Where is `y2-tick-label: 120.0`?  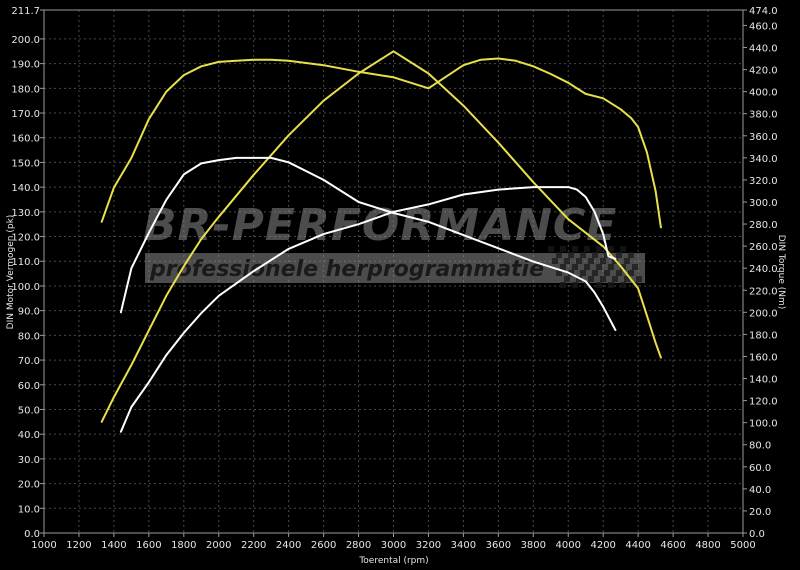 y2-tick-label: 120.0 is located at coordinates (763, 402).